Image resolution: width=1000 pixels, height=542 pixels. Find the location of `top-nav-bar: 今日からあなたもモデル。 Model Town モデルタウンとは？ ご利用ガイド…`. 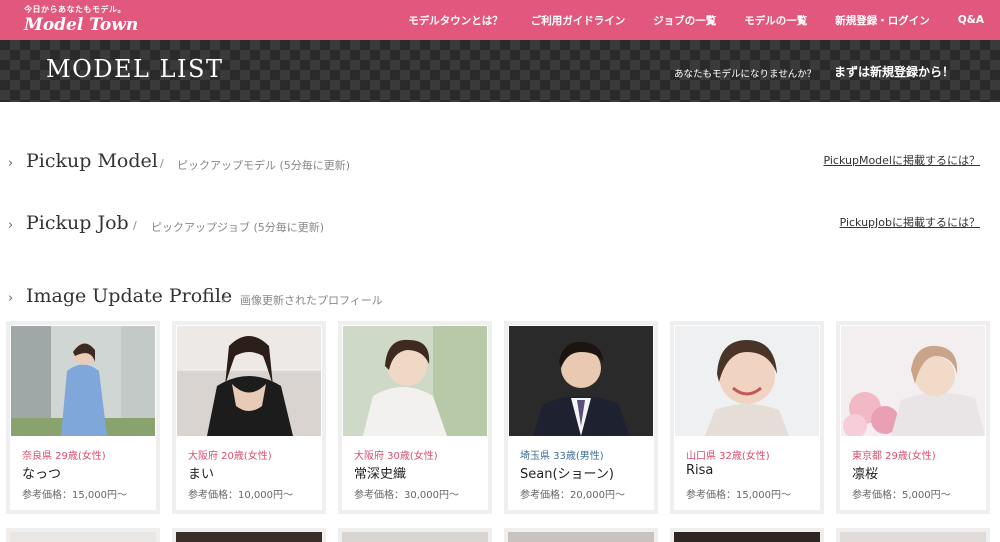

top-nav-bar: 今日からあなたもモデル。 Model Town モデルタウンとは？ ご利用ガイド… is located at coordinates (500, 20).